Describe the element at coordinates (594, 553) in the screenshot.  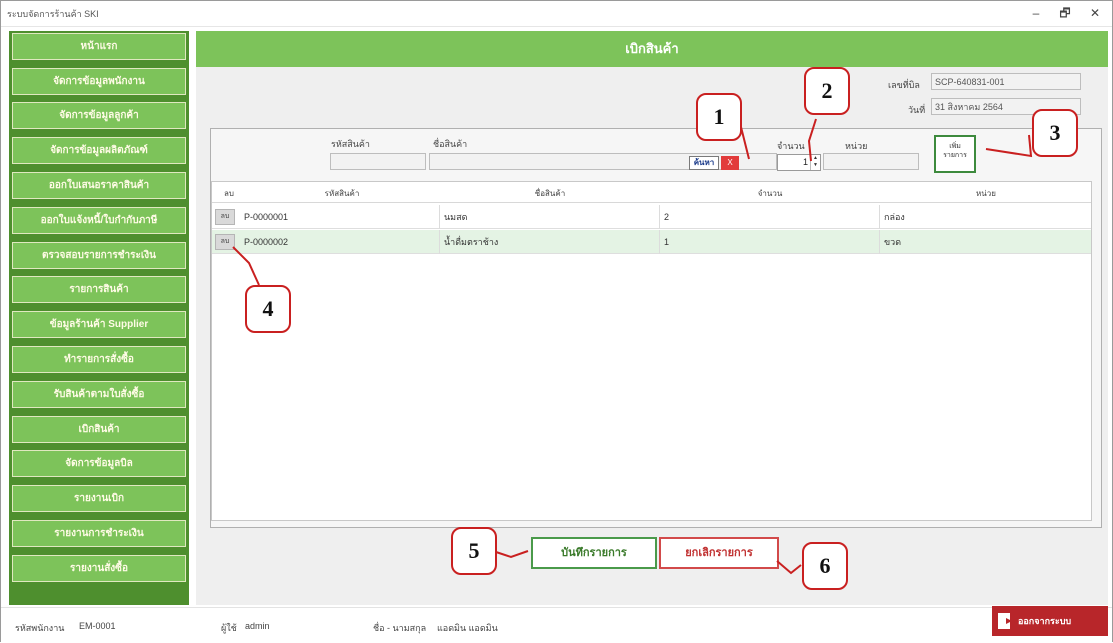
I see `save-button: บันทึกรายการ` at that location.